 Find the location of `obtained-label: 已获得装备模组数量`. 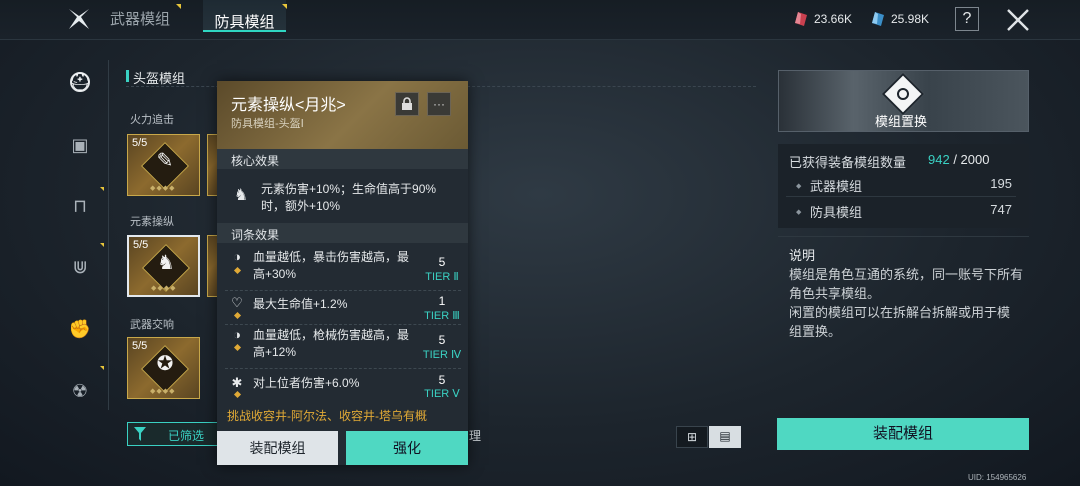

obtained-label: 已获得装备模组数量 is located at coordinates (848, 162).